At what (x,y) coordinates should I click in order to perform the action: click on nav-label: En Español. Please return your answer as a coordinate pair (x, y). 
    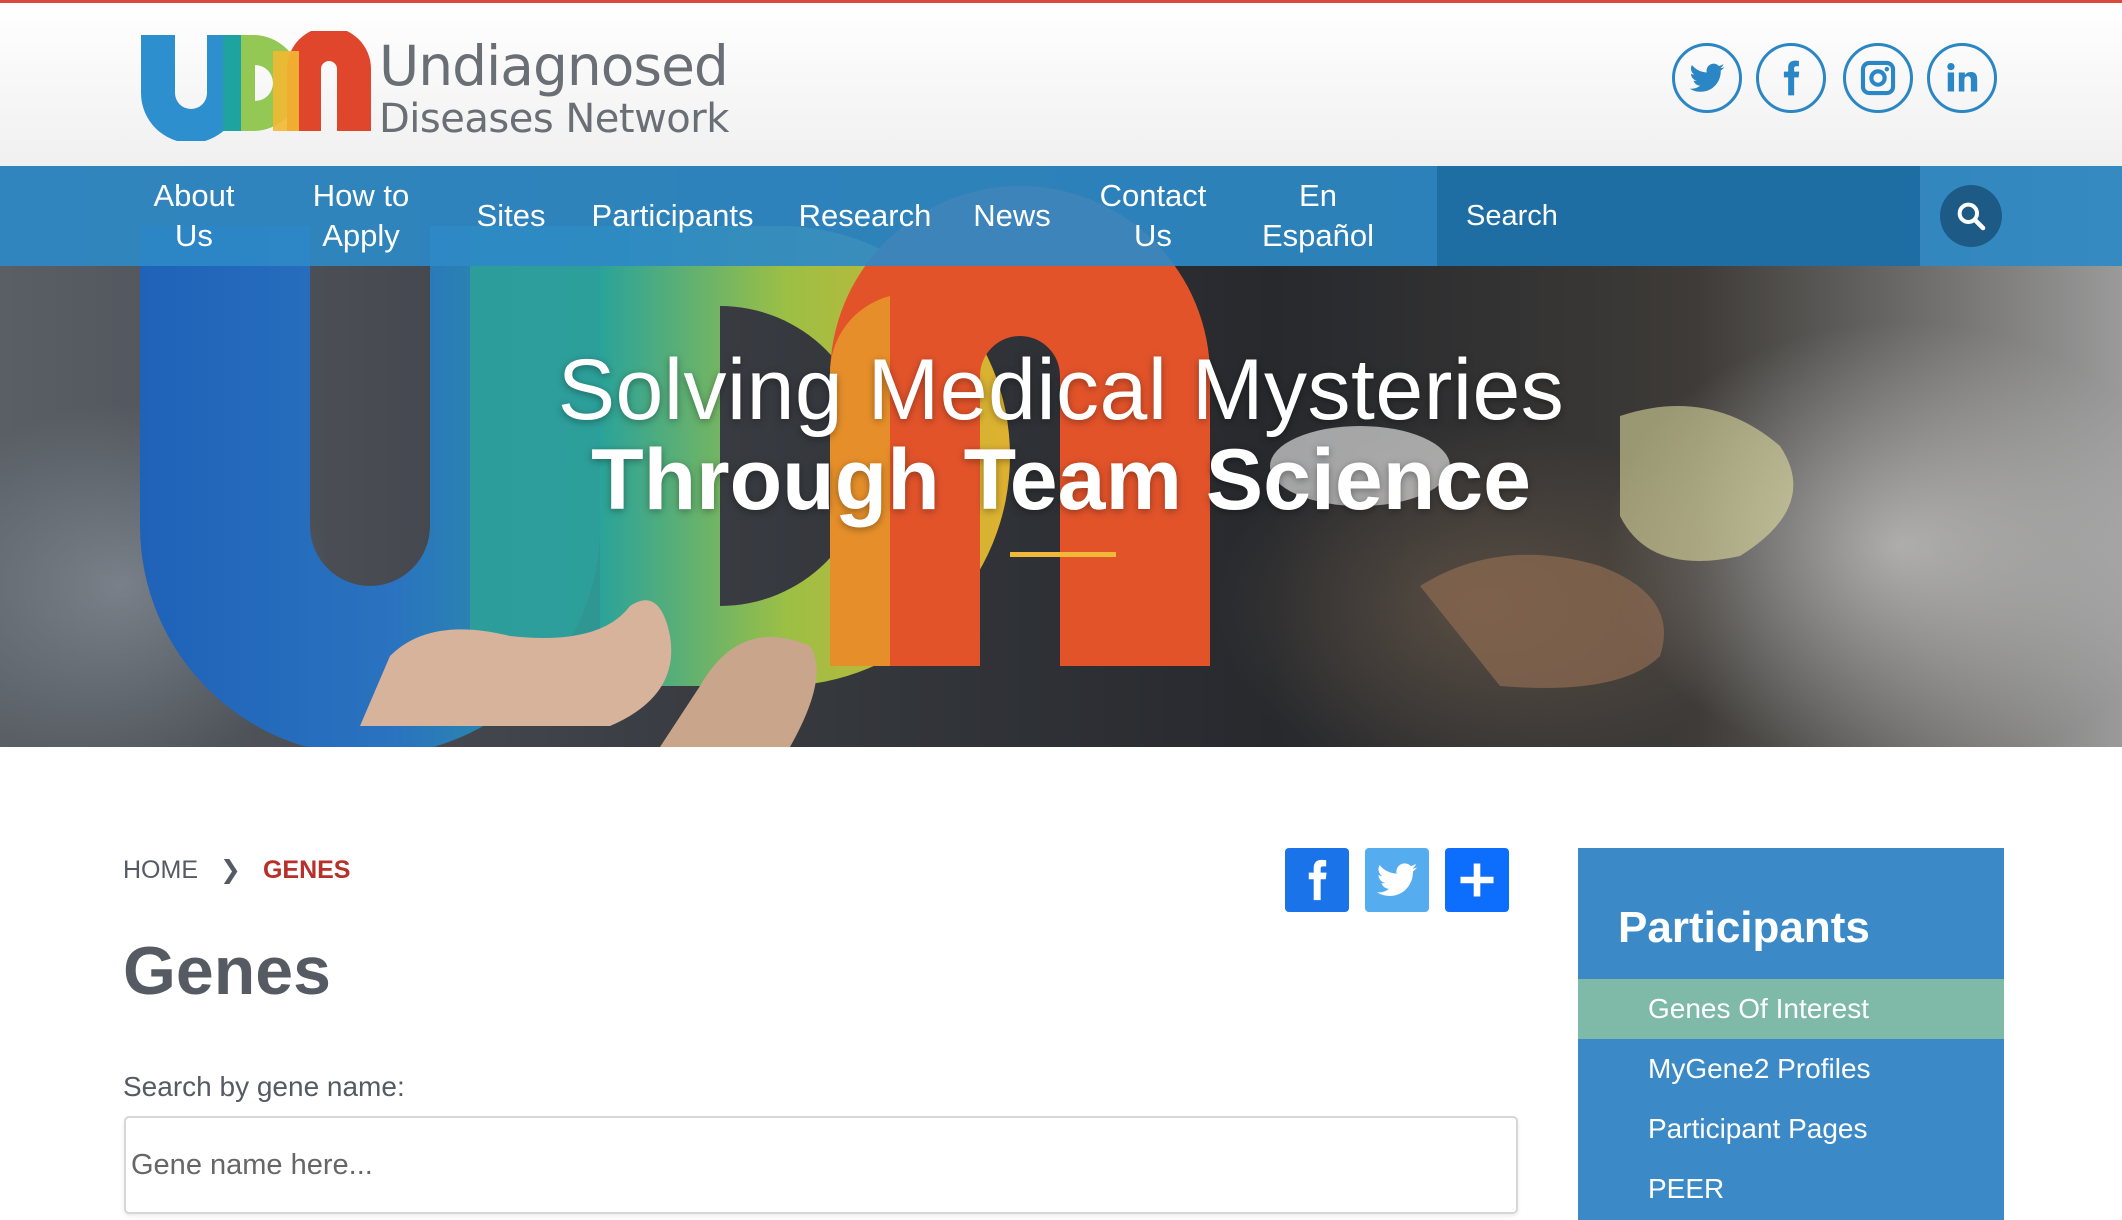
    Looking at the image, I should click on (1318, 215).